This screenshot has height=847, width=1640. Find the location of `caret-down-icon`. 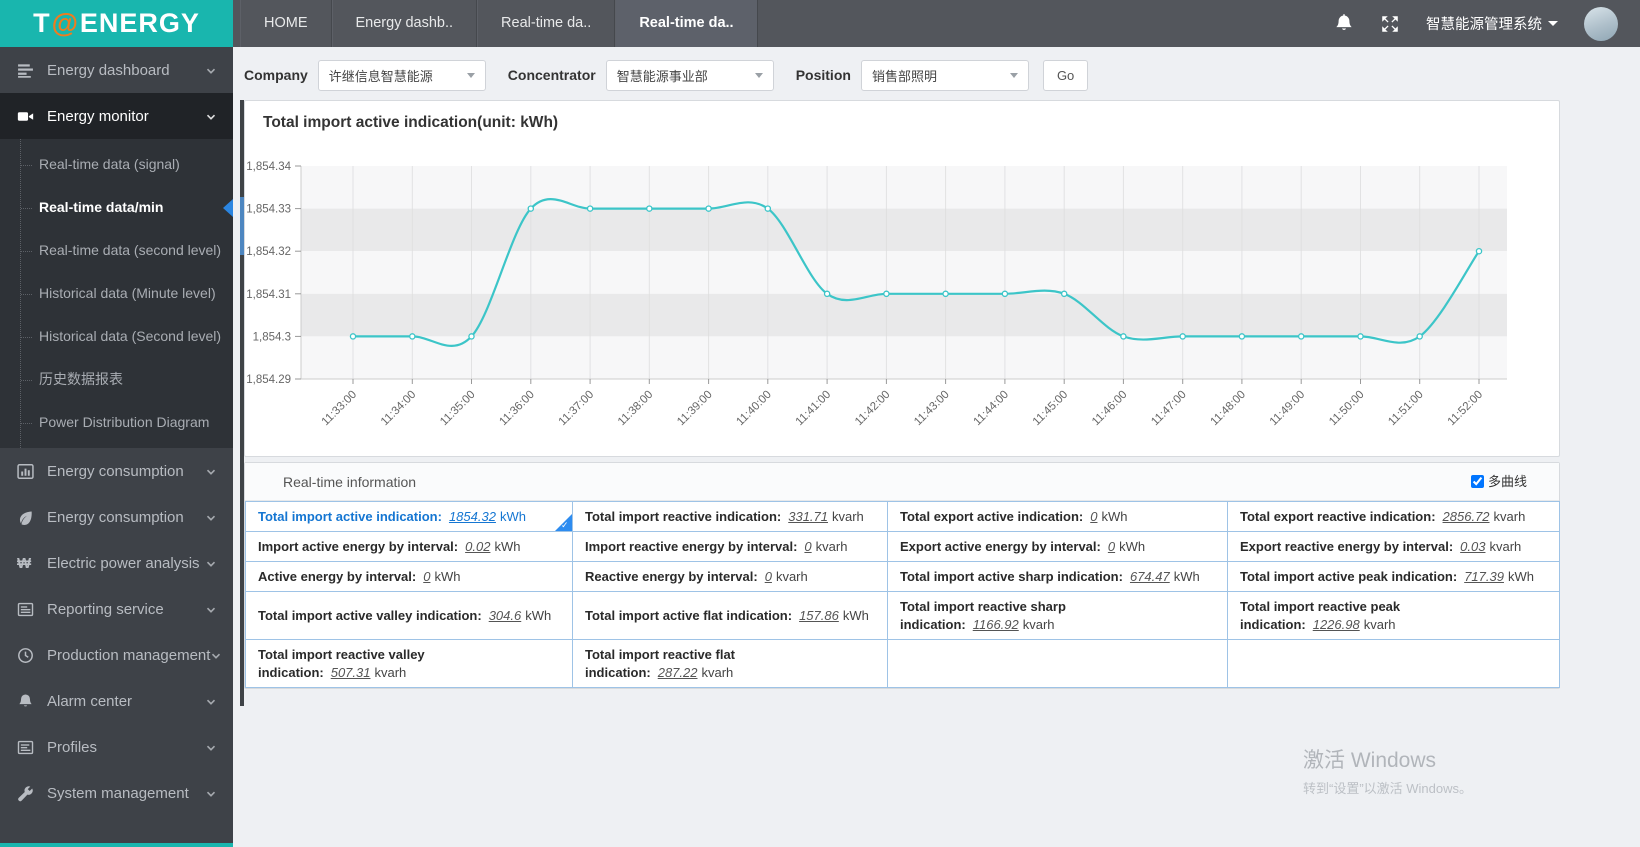

caret-down-icon is located at coordinates (1553, 23).